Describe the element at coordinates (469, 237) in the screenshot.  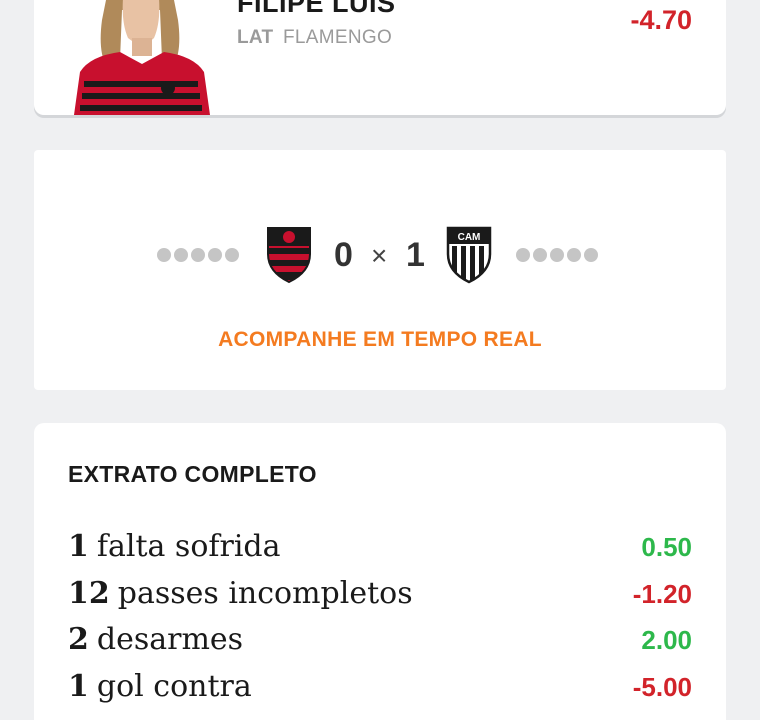
I see `away-crest-text: CAM` at that location.